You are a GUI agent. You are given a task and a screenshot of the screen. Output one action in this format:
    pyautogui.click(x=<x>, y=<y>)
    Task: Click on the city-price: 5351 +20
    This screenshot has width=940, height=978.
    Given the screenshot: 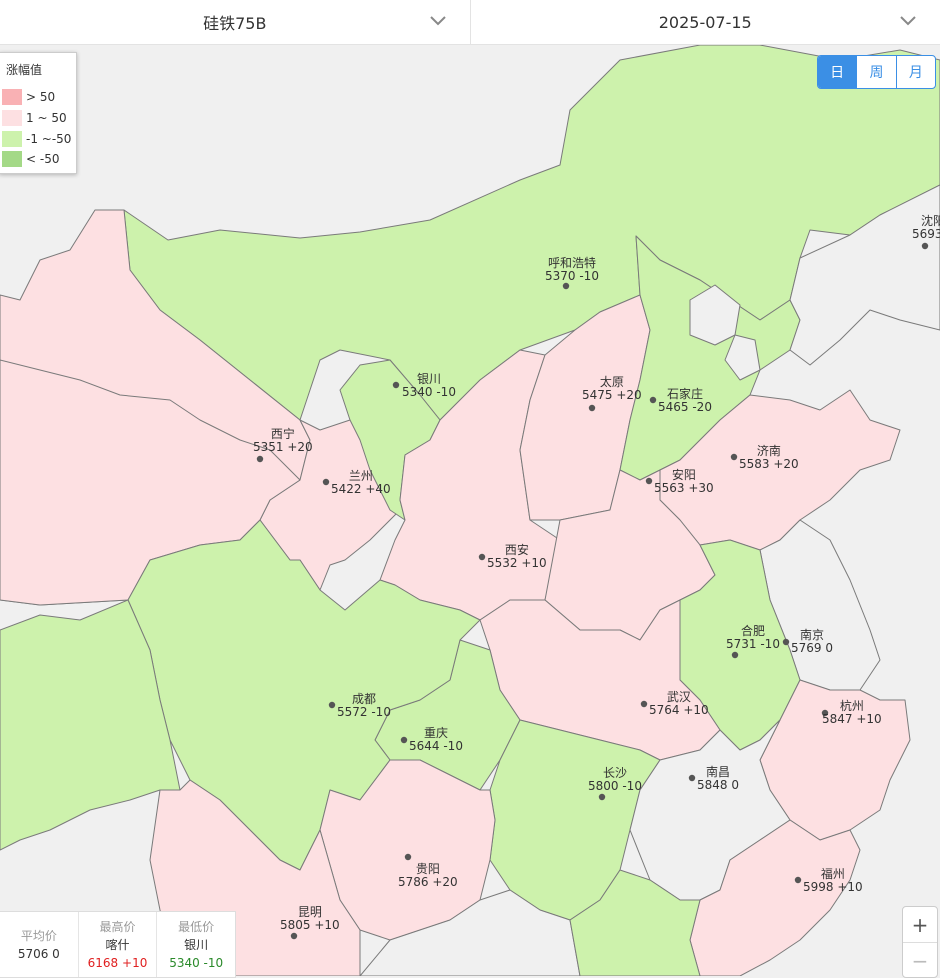 What is the action you would take?
    pyautogui.click(x=283, y=447)
    